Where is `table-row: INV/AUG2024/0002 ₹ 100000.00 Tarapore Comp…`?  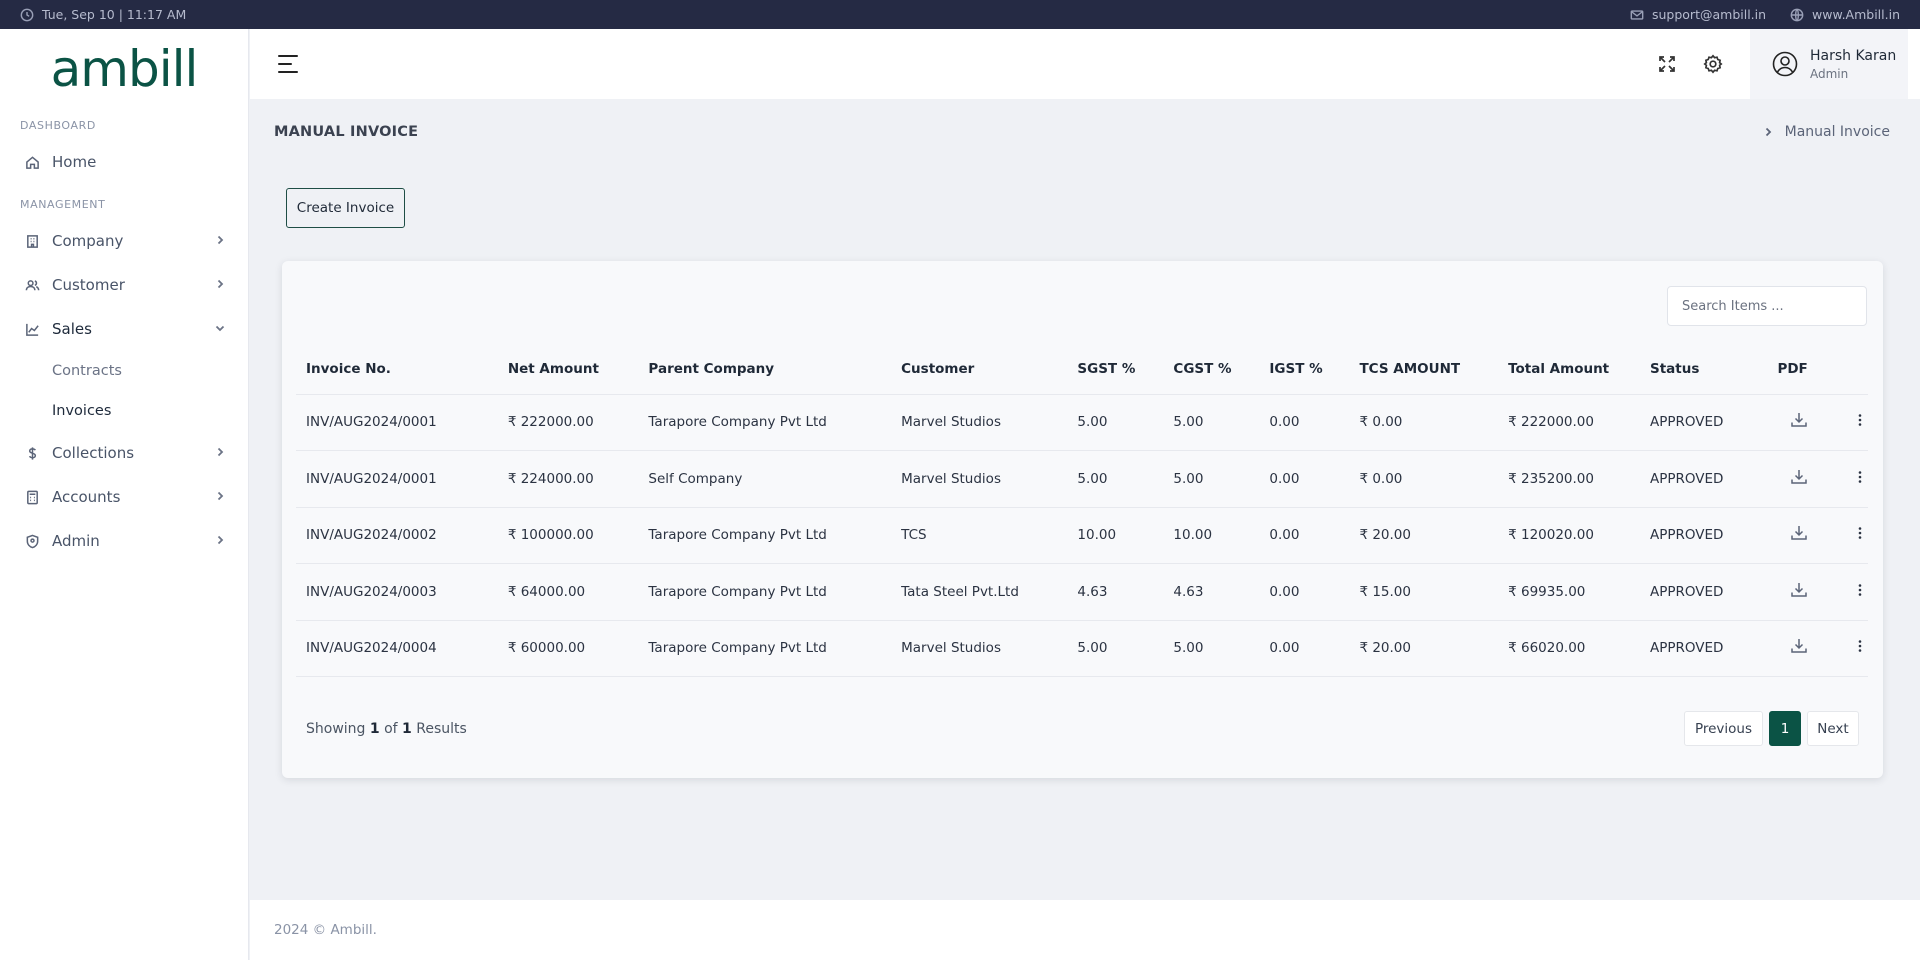 table-row: INV/AUG2024/0002 ₹ 100000.00 Tarapore Comp… is located at coordinates (1082, 535).